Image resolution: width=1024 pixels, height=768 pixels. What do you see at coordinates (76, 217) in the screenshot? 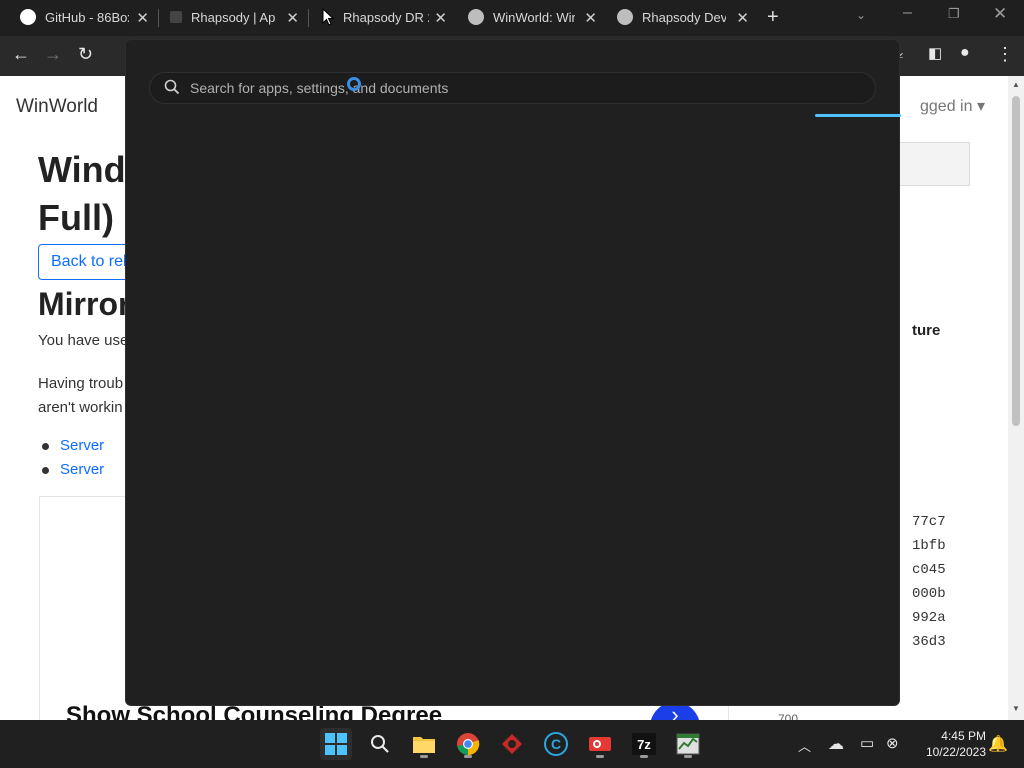
I see `page-title-line: Full)` at bounding box center [76, 217].